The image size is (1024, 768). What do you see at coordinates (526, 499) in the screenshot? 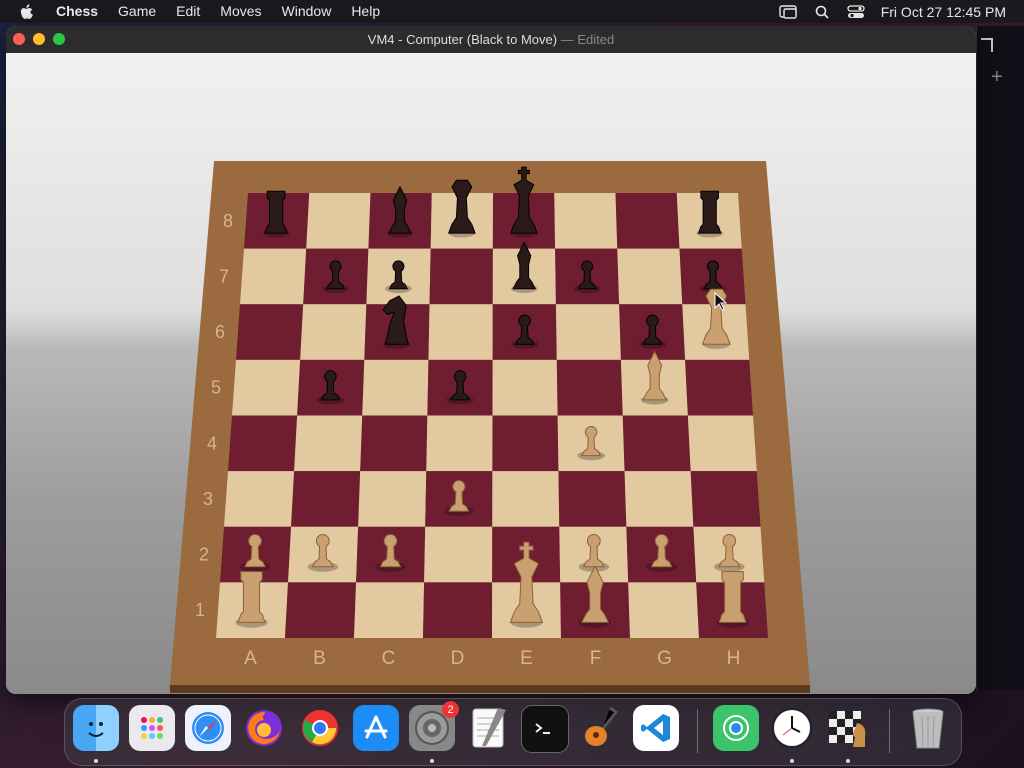
I see `square-e3` at bounding box center [526, 499].